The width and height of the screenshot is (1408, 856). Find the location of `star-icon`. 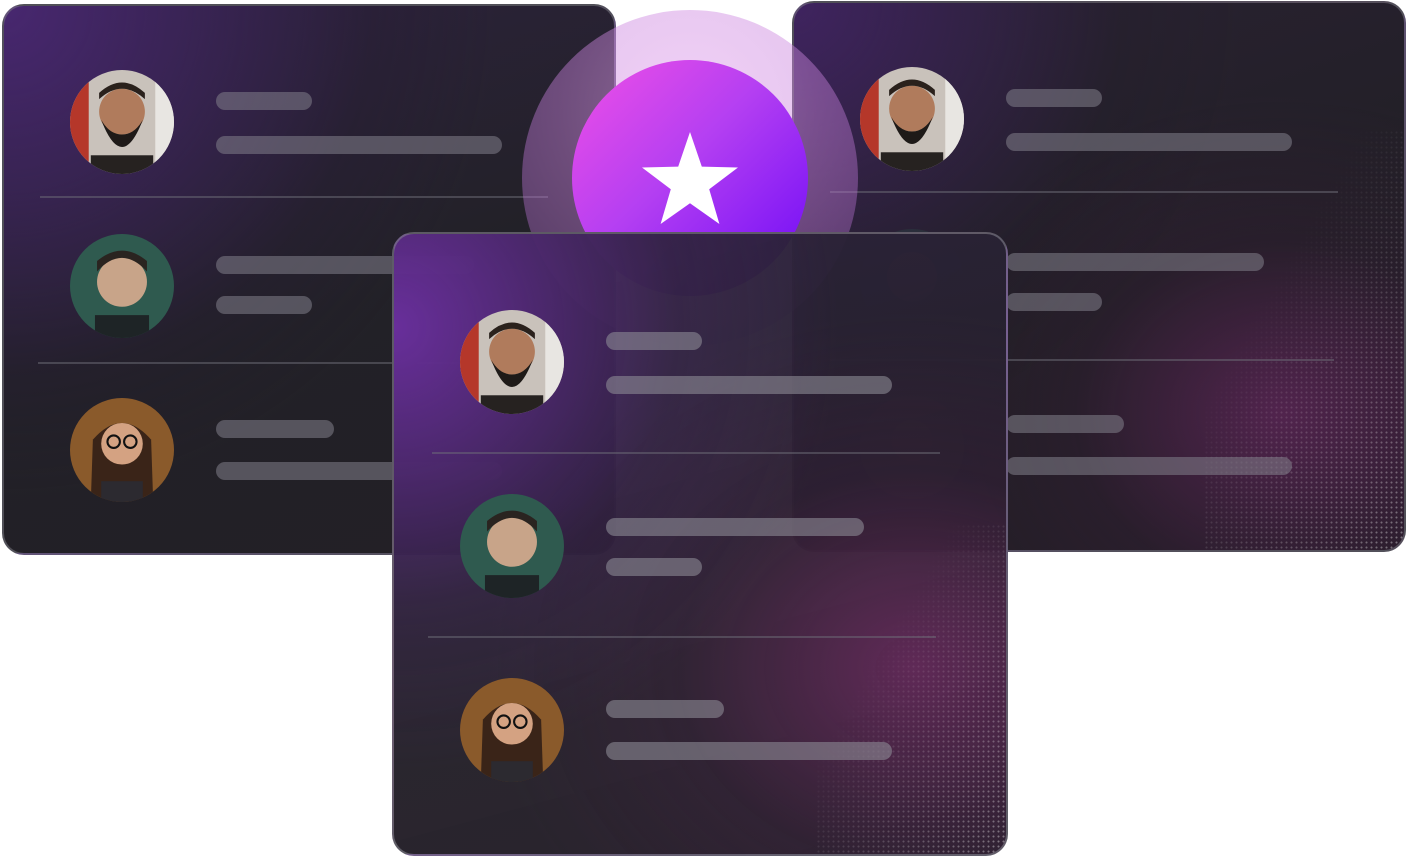

star-icon is located at coordinates (690, 178).